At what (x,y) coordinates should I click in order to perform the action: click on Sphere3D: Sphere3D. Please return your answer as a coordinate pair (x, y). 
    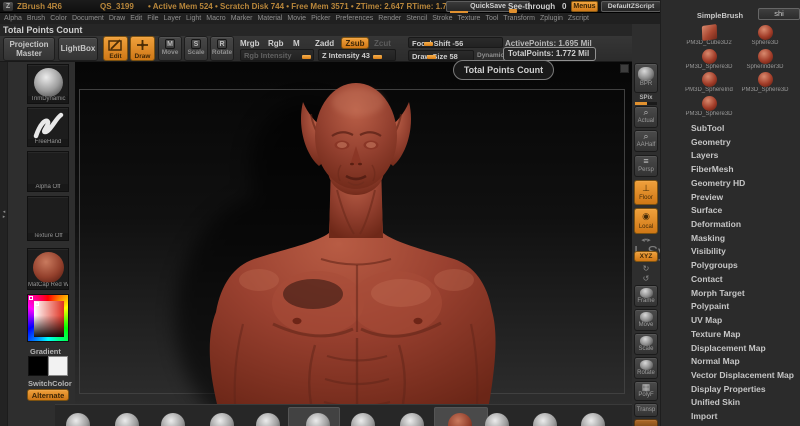
    Looking at the image, I should click on (765, 36).